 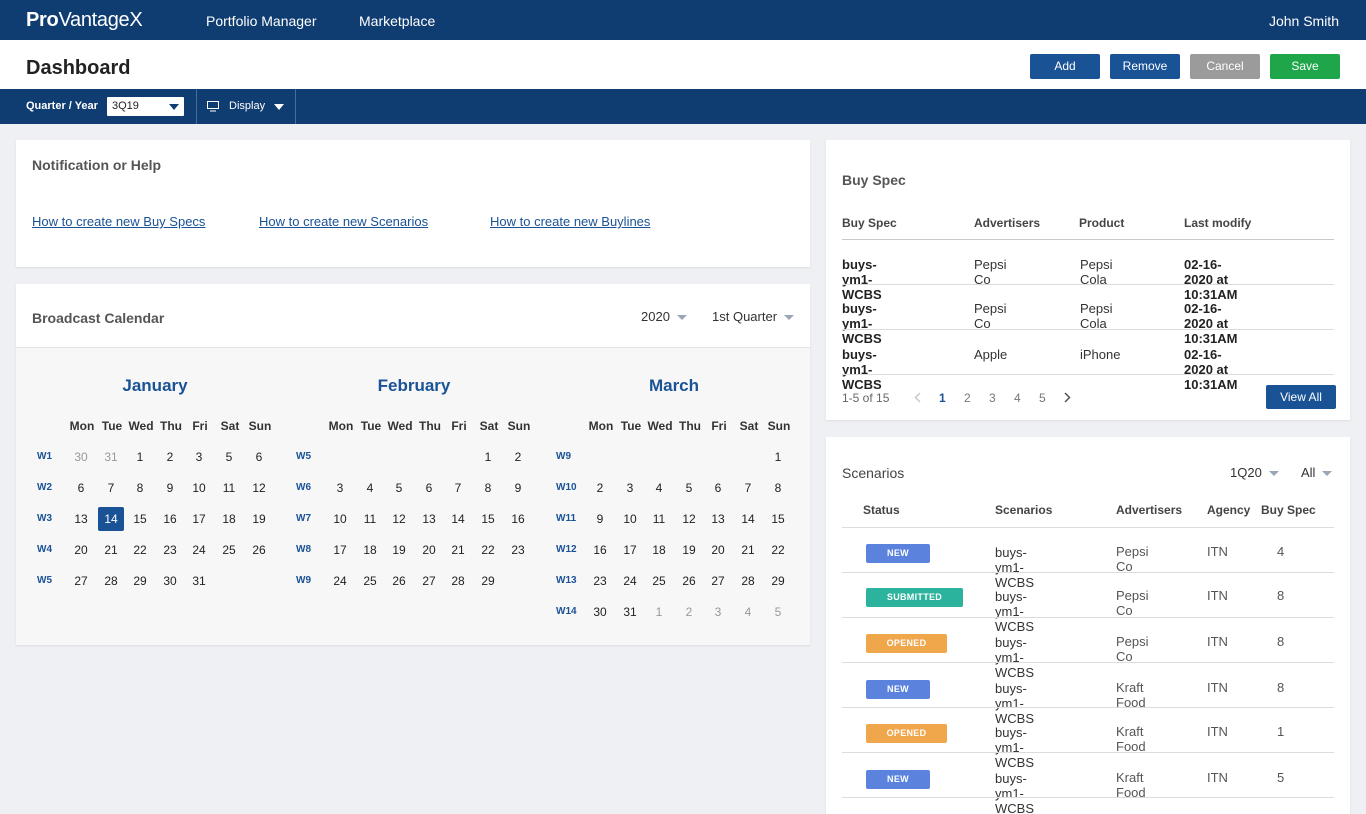 What do you see at coordinates (1217, 223) in the screenshot?
I see `column-header-last-modify: Last modify` at bounding box center [1217, 223].